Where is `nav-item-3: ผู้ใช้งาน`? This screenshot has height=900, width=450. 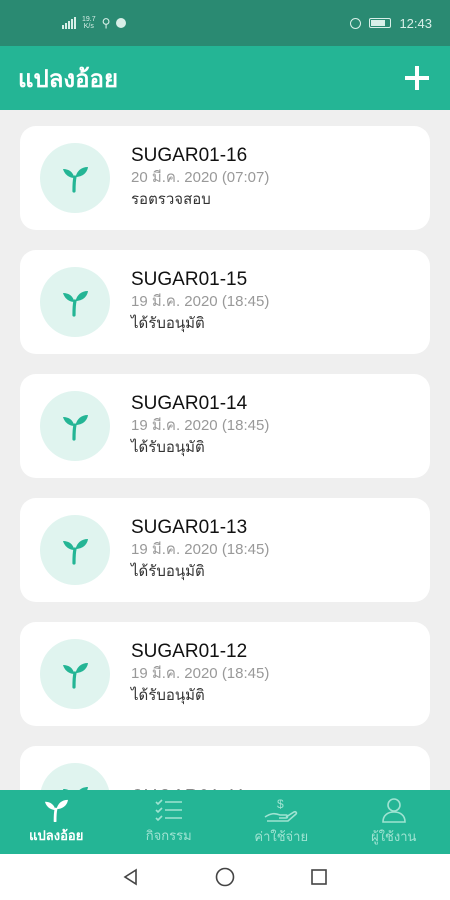 nav-item-3: ผู้ใช้งาน is located at coordinates (394, 822).